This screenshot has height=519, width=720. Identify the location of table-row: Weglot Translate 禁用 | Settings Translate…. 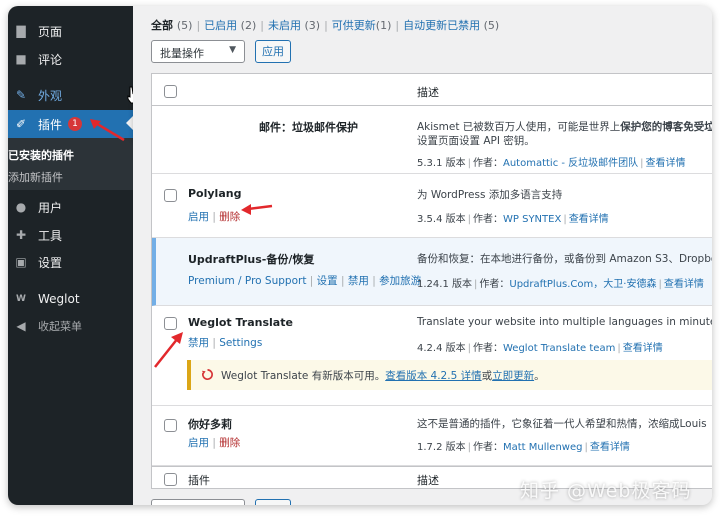
(432, 356).